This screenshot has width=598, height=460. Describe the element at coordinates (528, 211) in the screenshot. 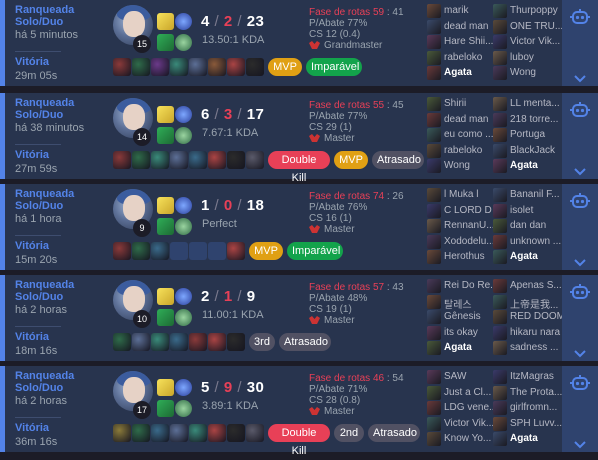

I see `team-player: isolet` at that location.